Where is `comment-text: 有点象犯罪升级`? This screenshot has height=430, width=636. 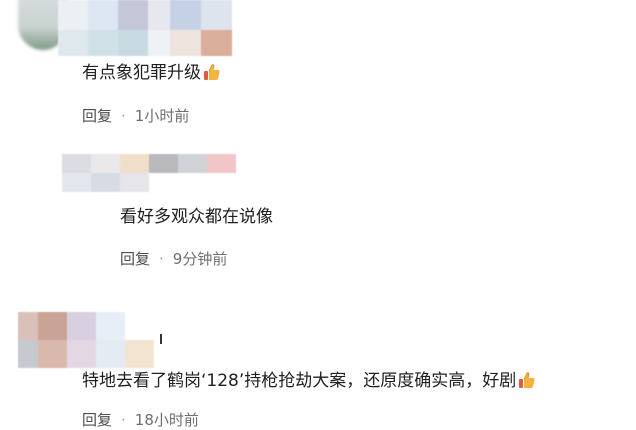
comment-text: 有点象犯罪升级 is located at coordinates (151, 73).